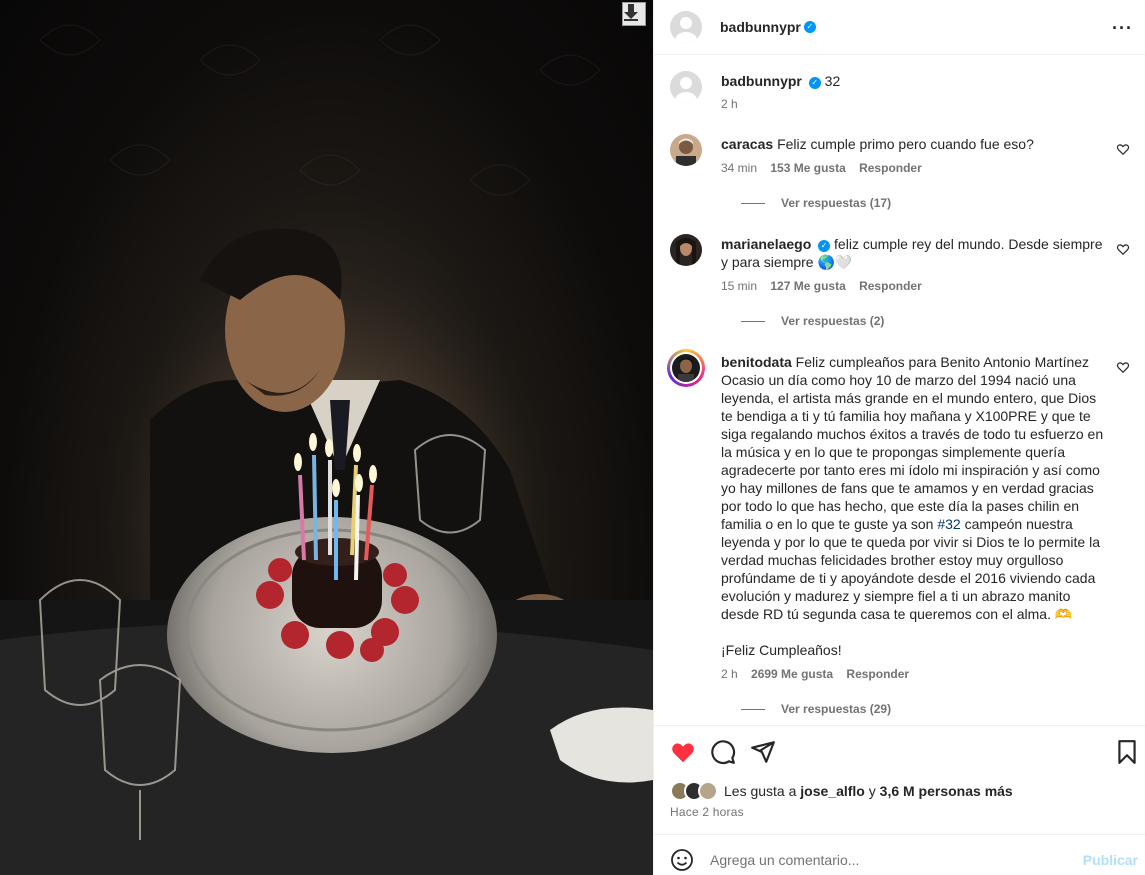 This screenshot has height=875, width=1145. I want to click on comment-time: 2 h, so click(729, 674).